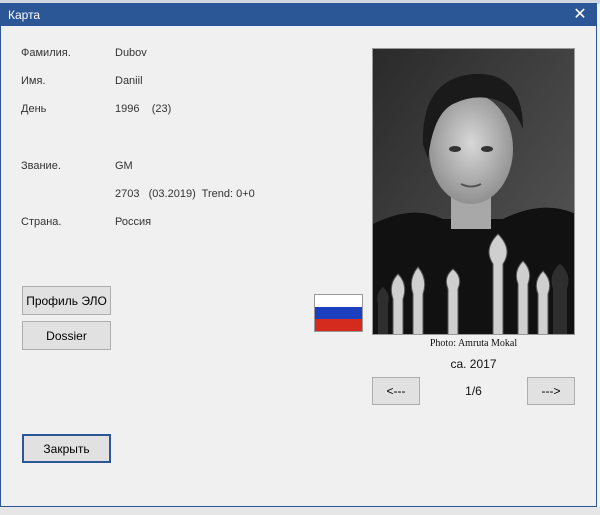 The image size is (600, 515). I want to click on name-label: Имя., so click(33, 81).